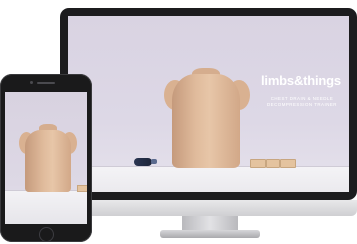  What do you see at coordinates (301, 80) in the screenshot?
I see `brand-logo: limbs&things` at bounding box center [301, 80].